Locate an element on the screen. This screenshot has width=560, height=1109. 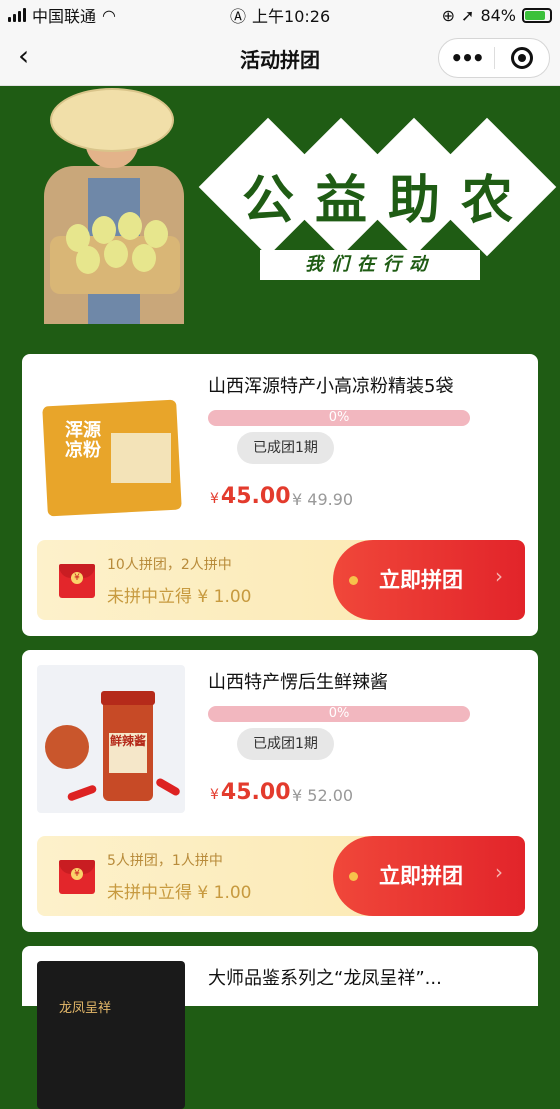
target-icon is located at coordinates (521, 58).